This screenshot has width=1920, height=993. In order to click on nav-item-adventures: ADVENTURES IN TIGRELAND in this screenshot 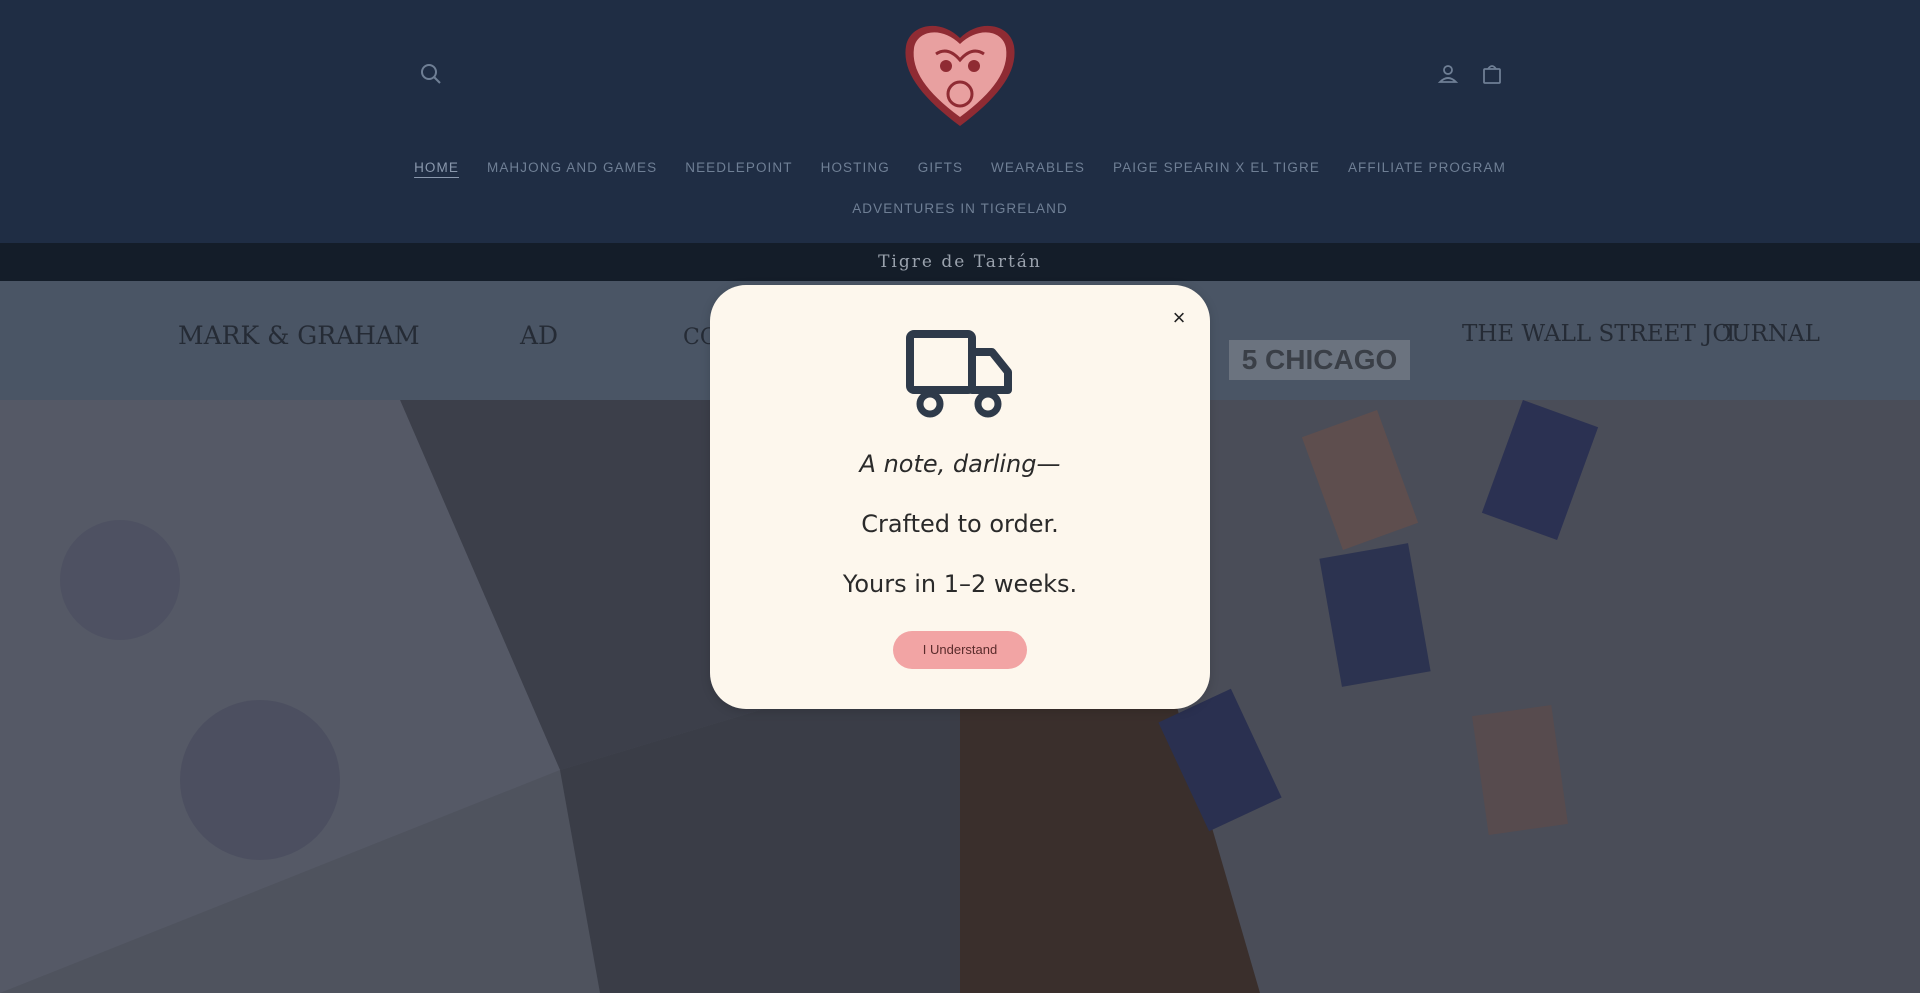, I will do `click(960, 208)`.